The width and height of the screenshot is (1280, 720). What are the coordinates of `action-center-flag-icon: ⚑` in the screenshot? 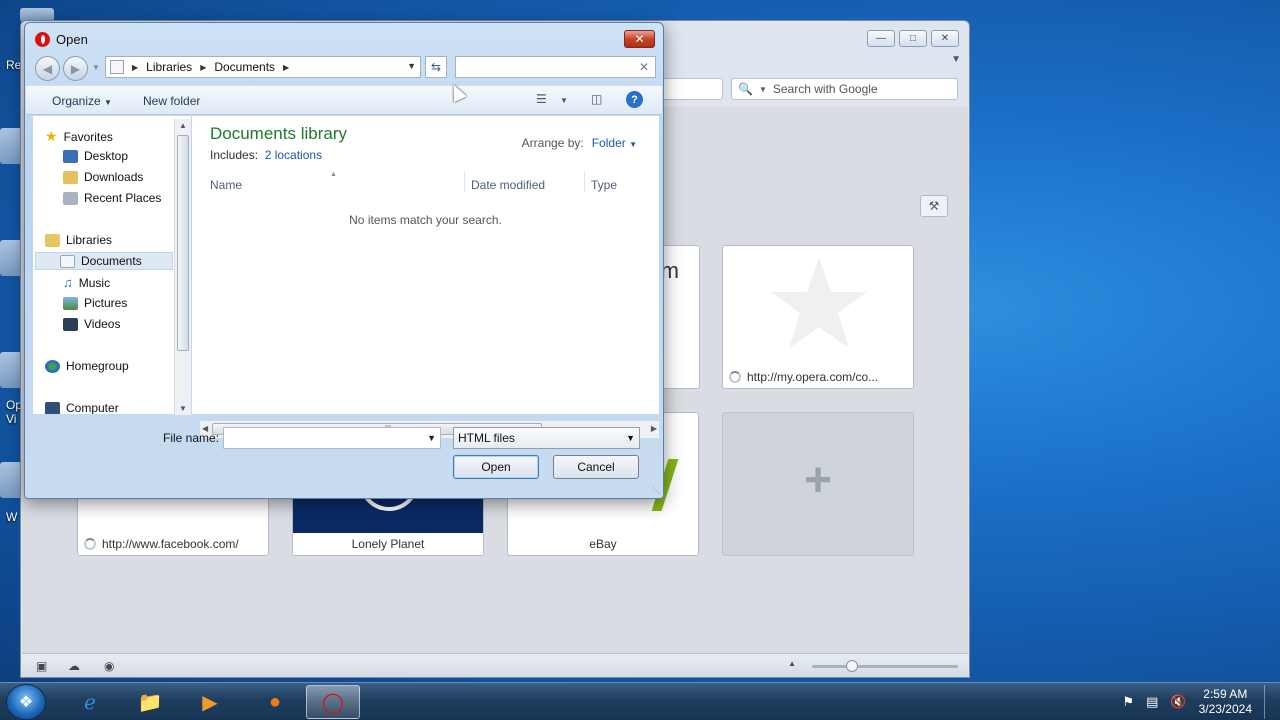 It's located at (1128, 702).